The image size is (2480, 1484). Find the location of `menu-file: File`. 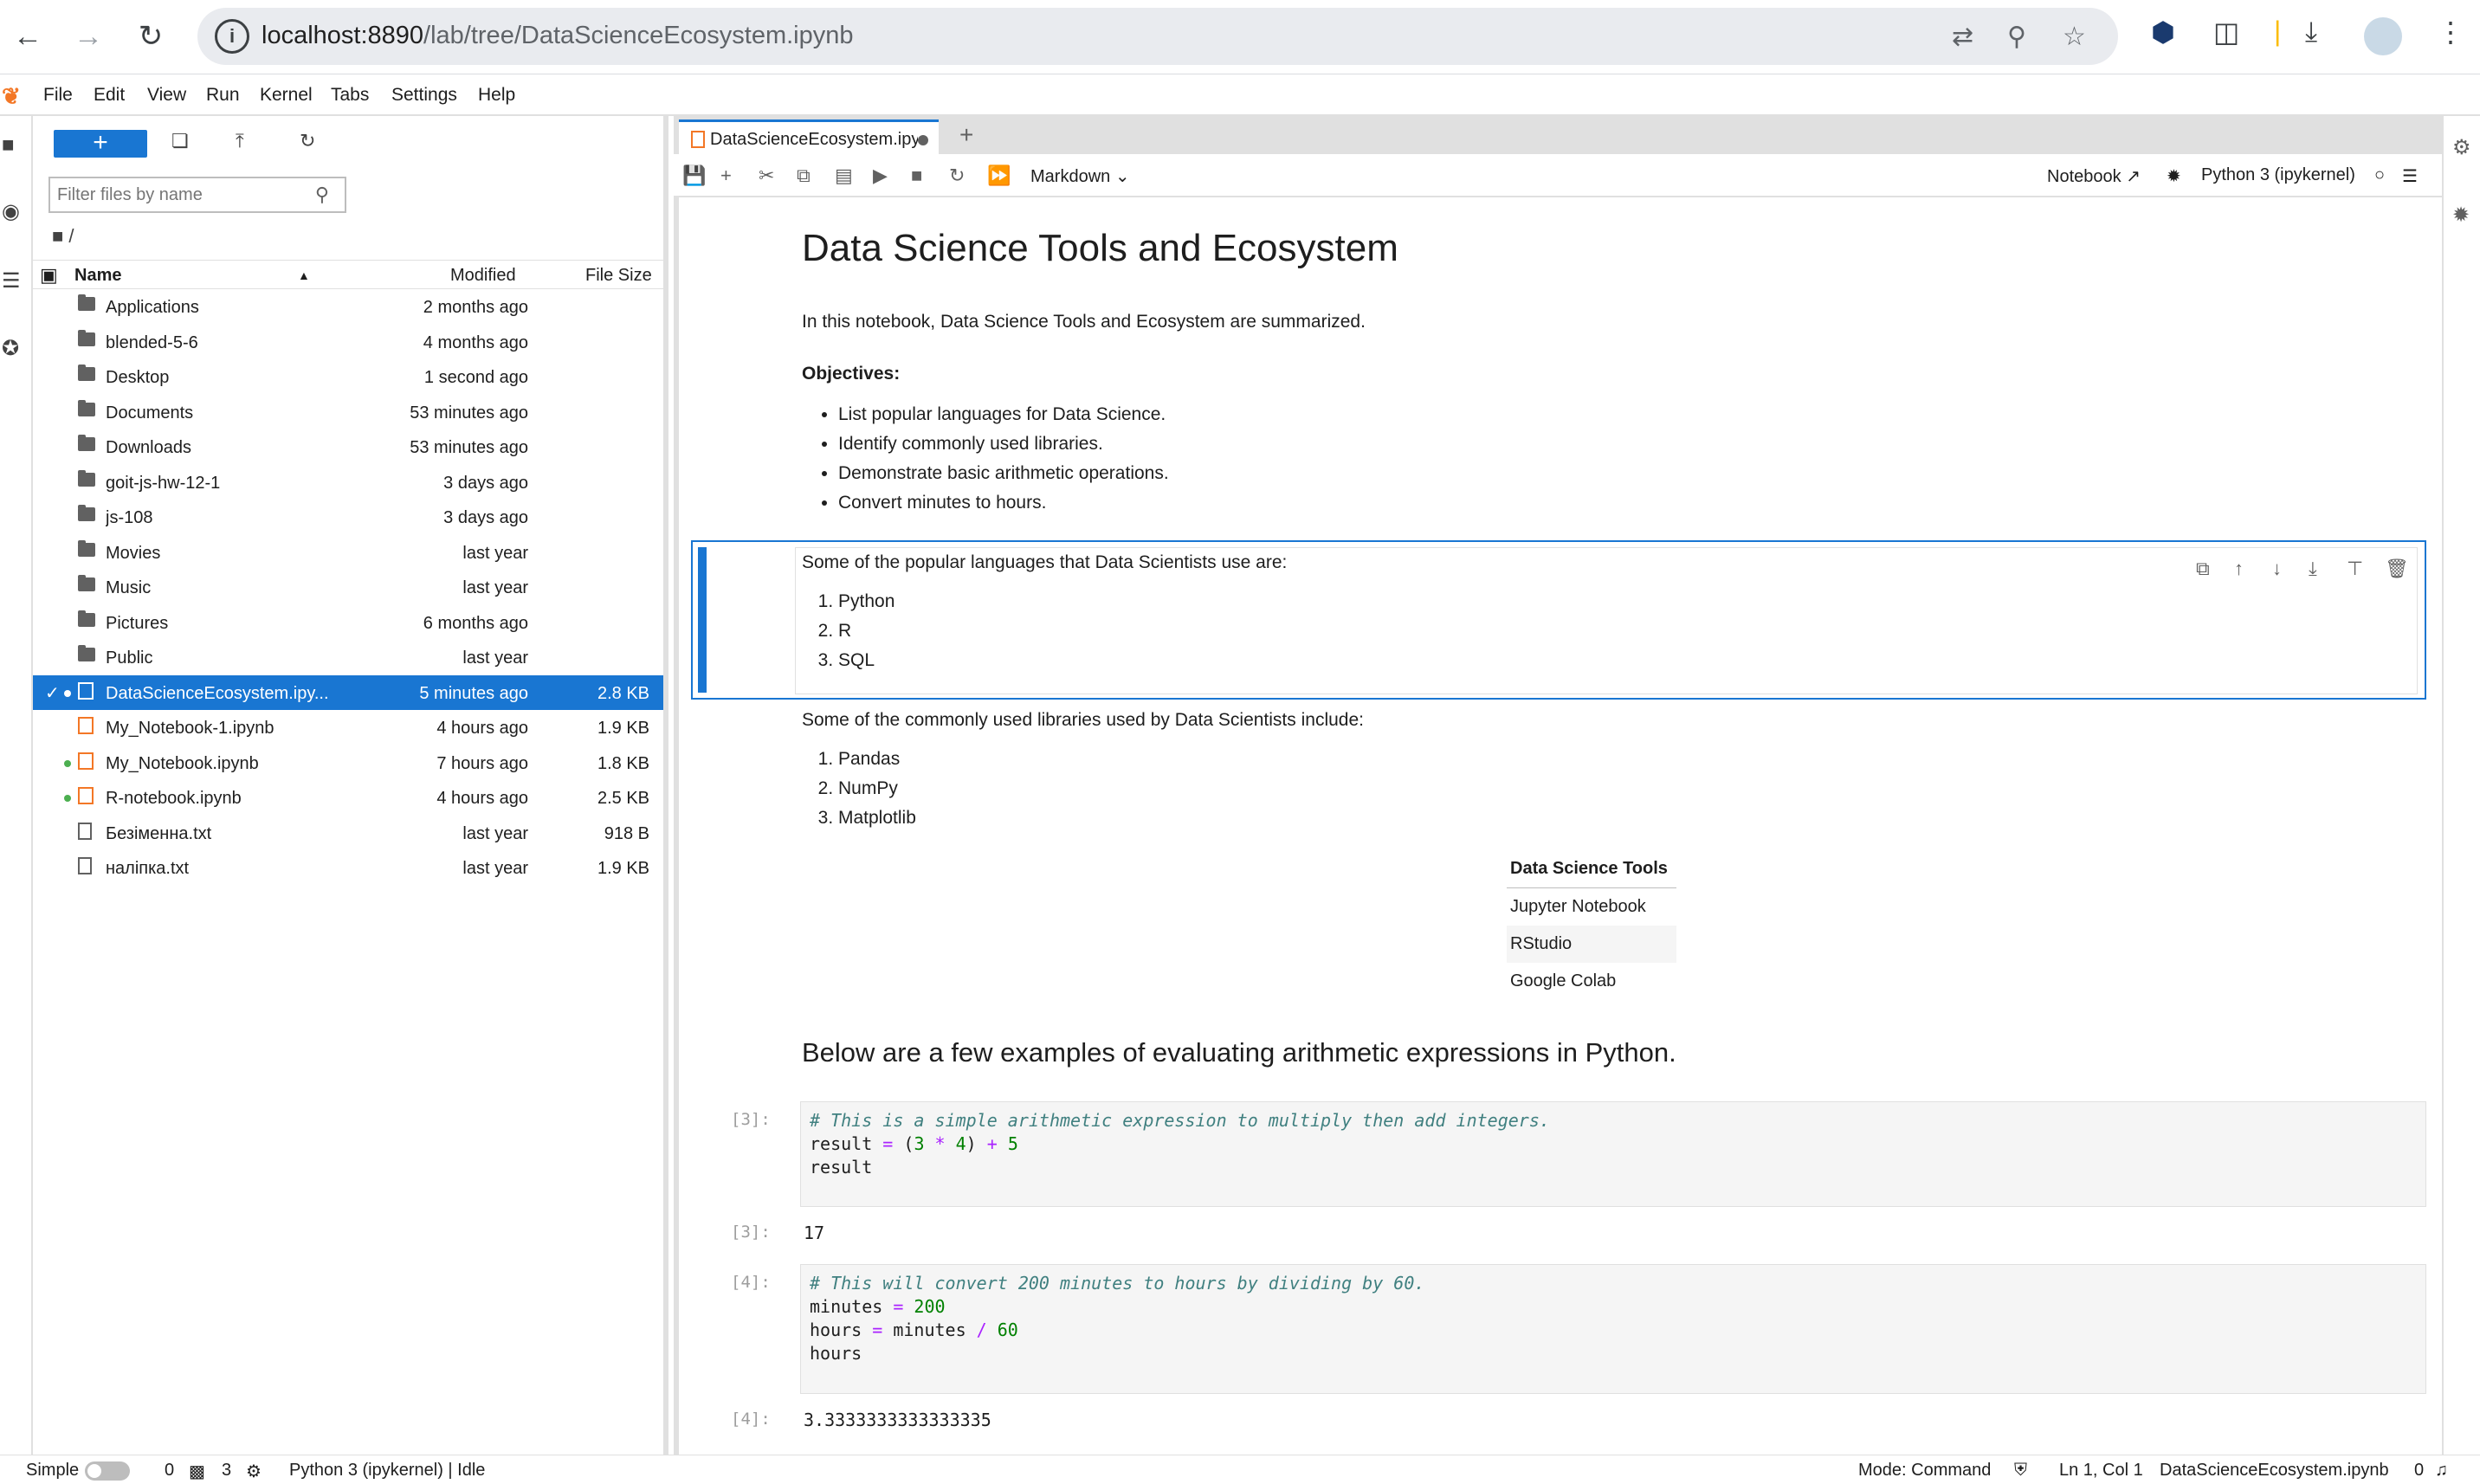

menu-file: File is located at coordinates (58, 95).